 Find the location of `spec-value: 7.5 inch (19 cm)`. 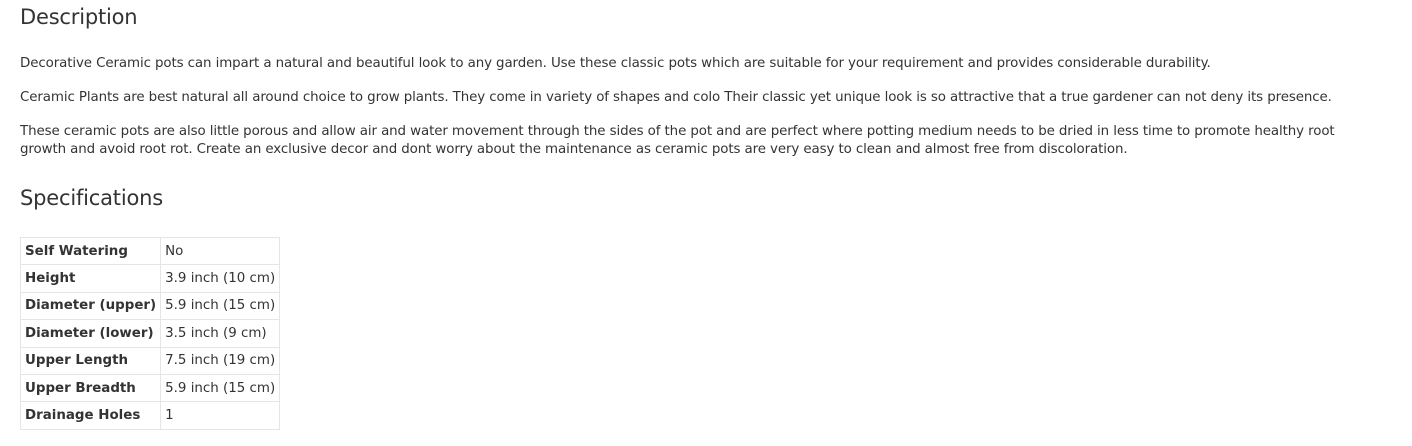

spec-value: 7.5 inch (19 cm) is located at coordinates (220, 360).